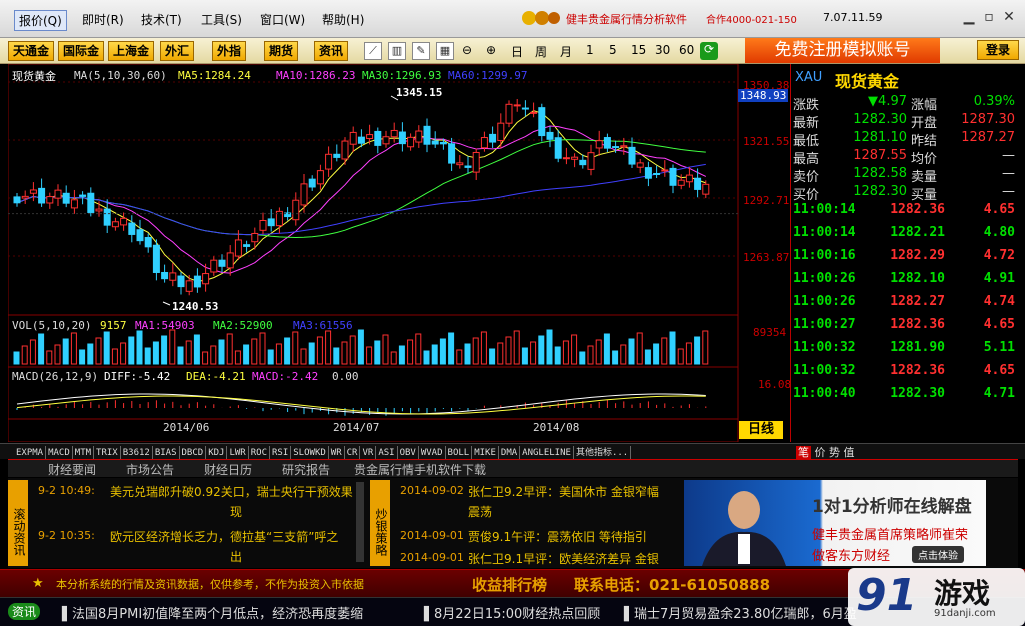 Image resolution: width=1025 pixels, height=626 pixels. Describe the element at coordinates (809, 77) in the screenshot. I see `symbol-code: XAU` at that location.